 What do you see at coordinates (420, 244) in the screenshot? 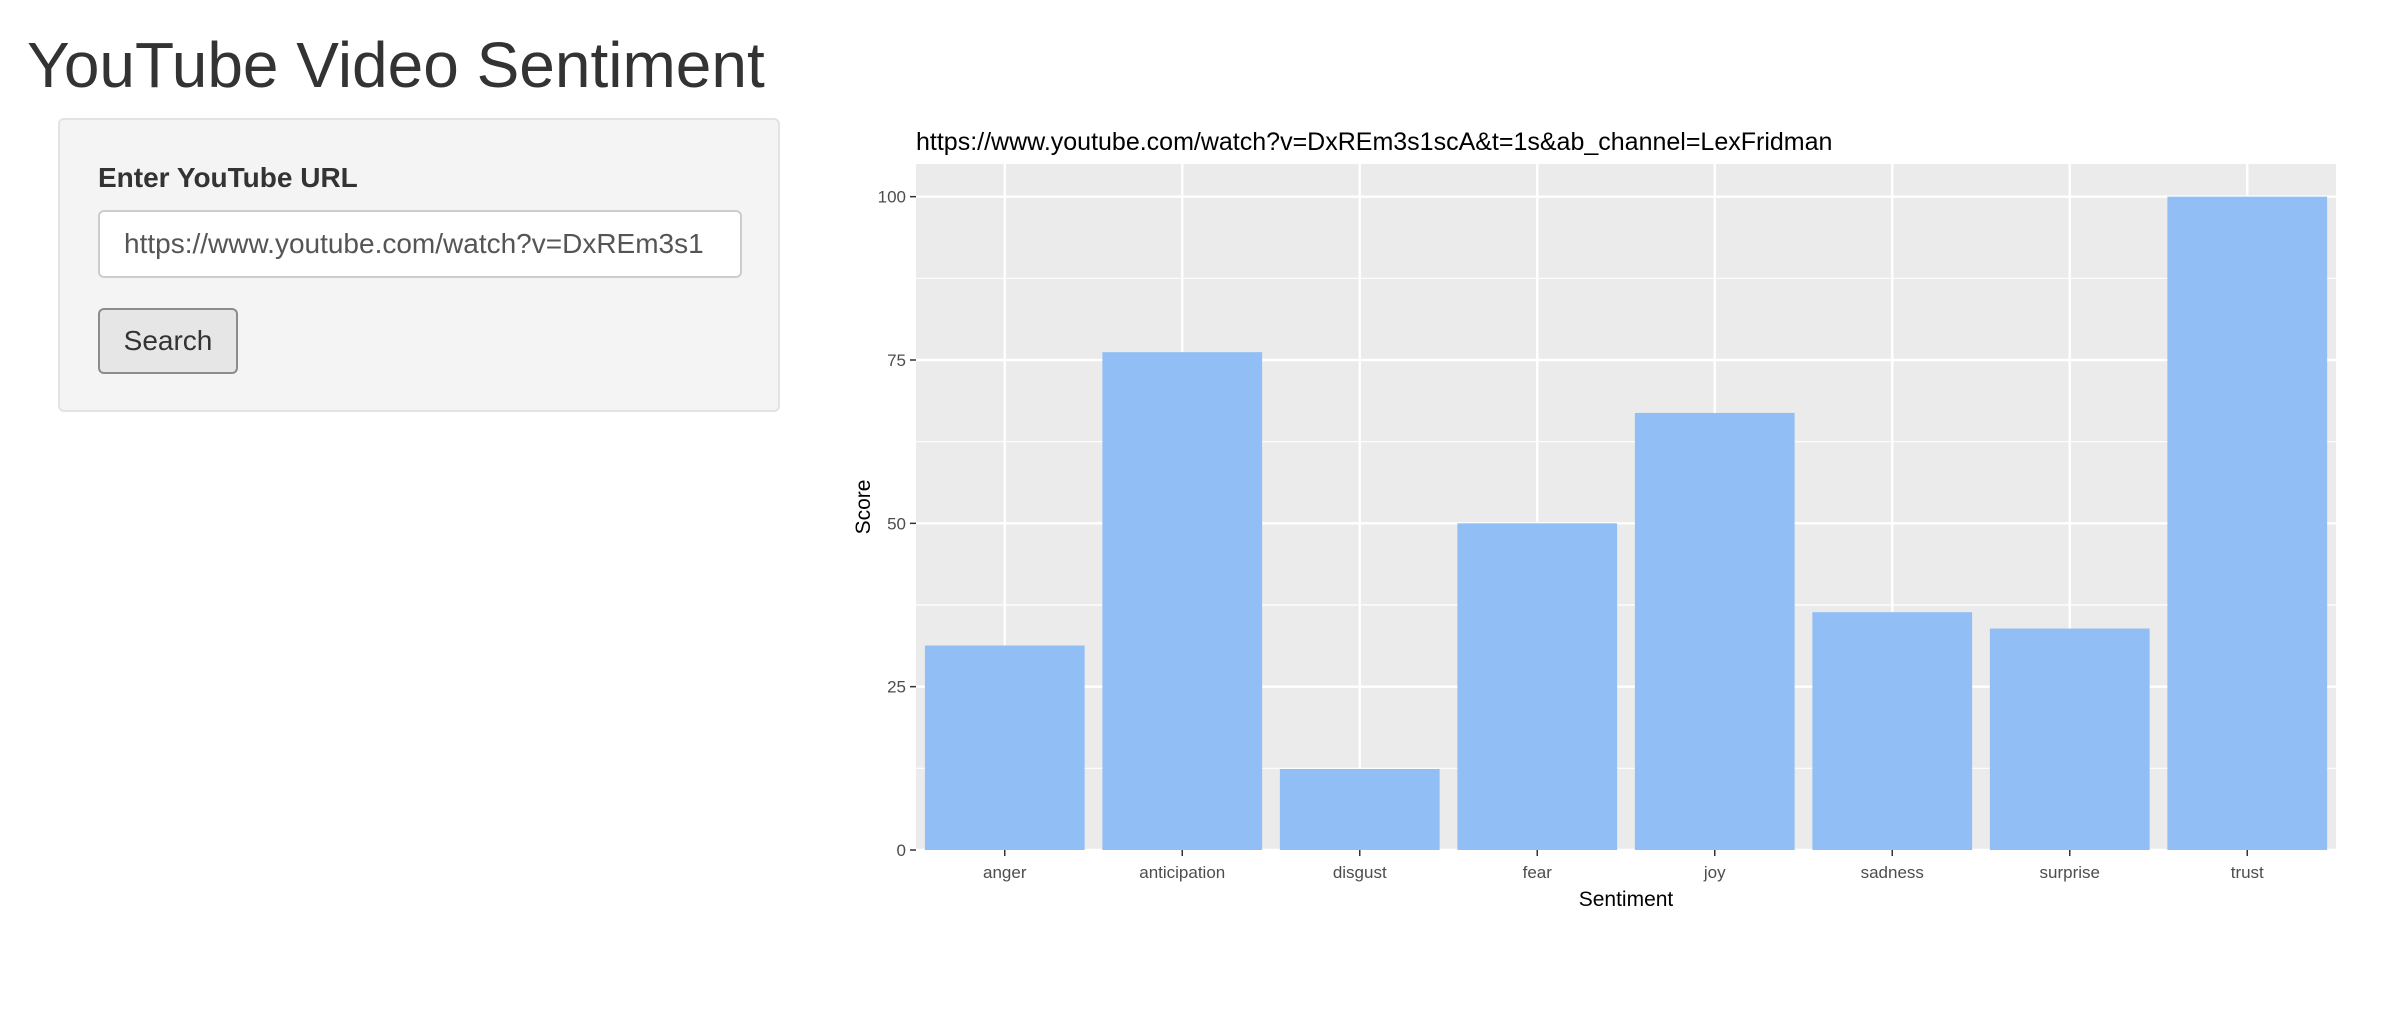
I see `youtube-url-input` at bounding box center [420, 244].